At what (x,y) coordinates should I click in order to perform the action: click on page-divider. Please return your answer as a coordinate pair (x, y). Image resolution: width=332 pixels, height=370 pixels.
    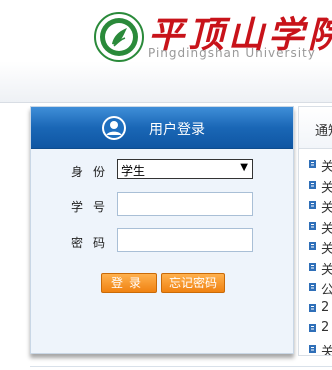
    Looking at the image, I should click on (181, 366).